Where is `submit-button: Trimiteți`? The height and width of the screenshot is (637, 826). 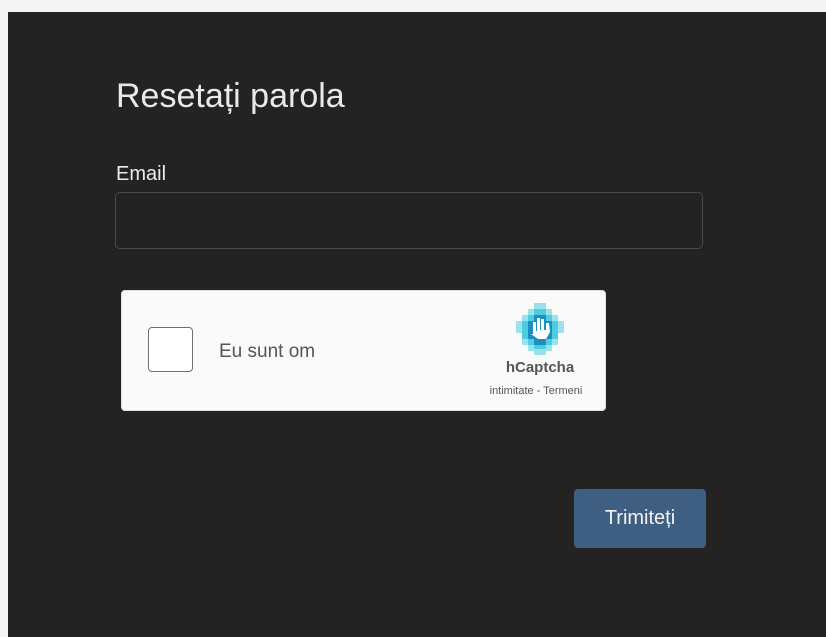 submit-button: Trimiteți is located at coordinates (640, 518).